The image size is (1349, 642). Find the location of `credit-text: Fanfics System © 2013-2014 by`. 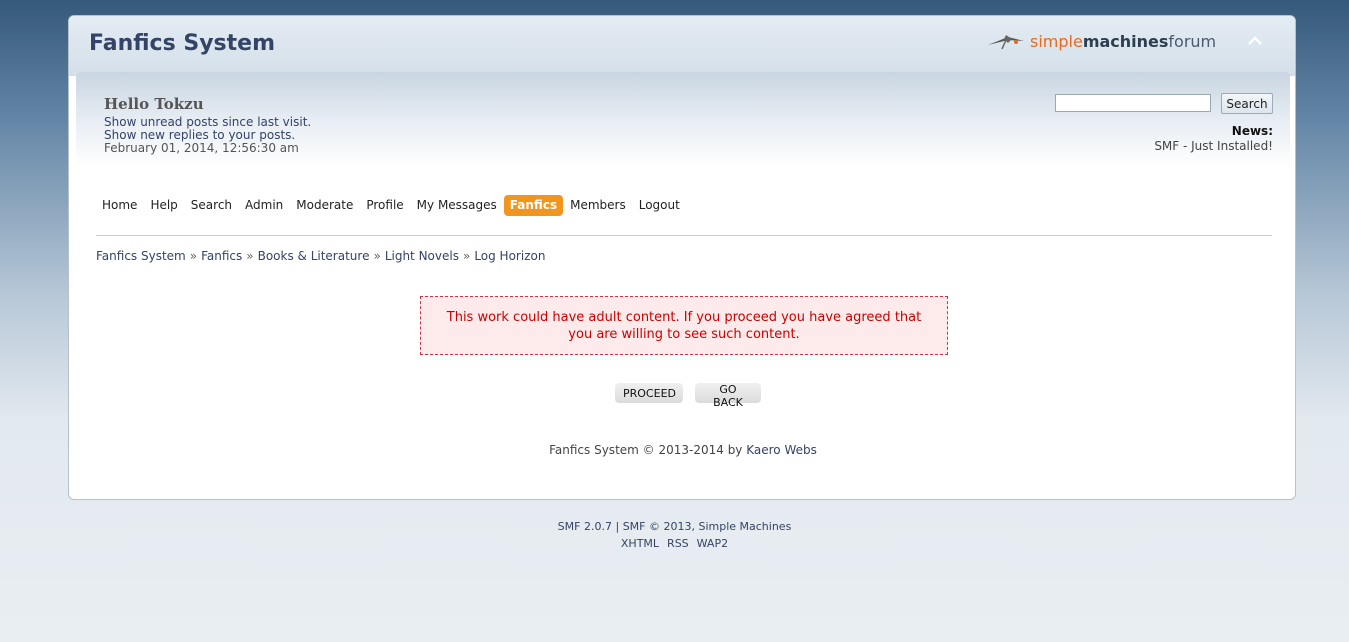

credit-text: Fanfics System © 2013-2014 by is located at coordinates (648, 450).